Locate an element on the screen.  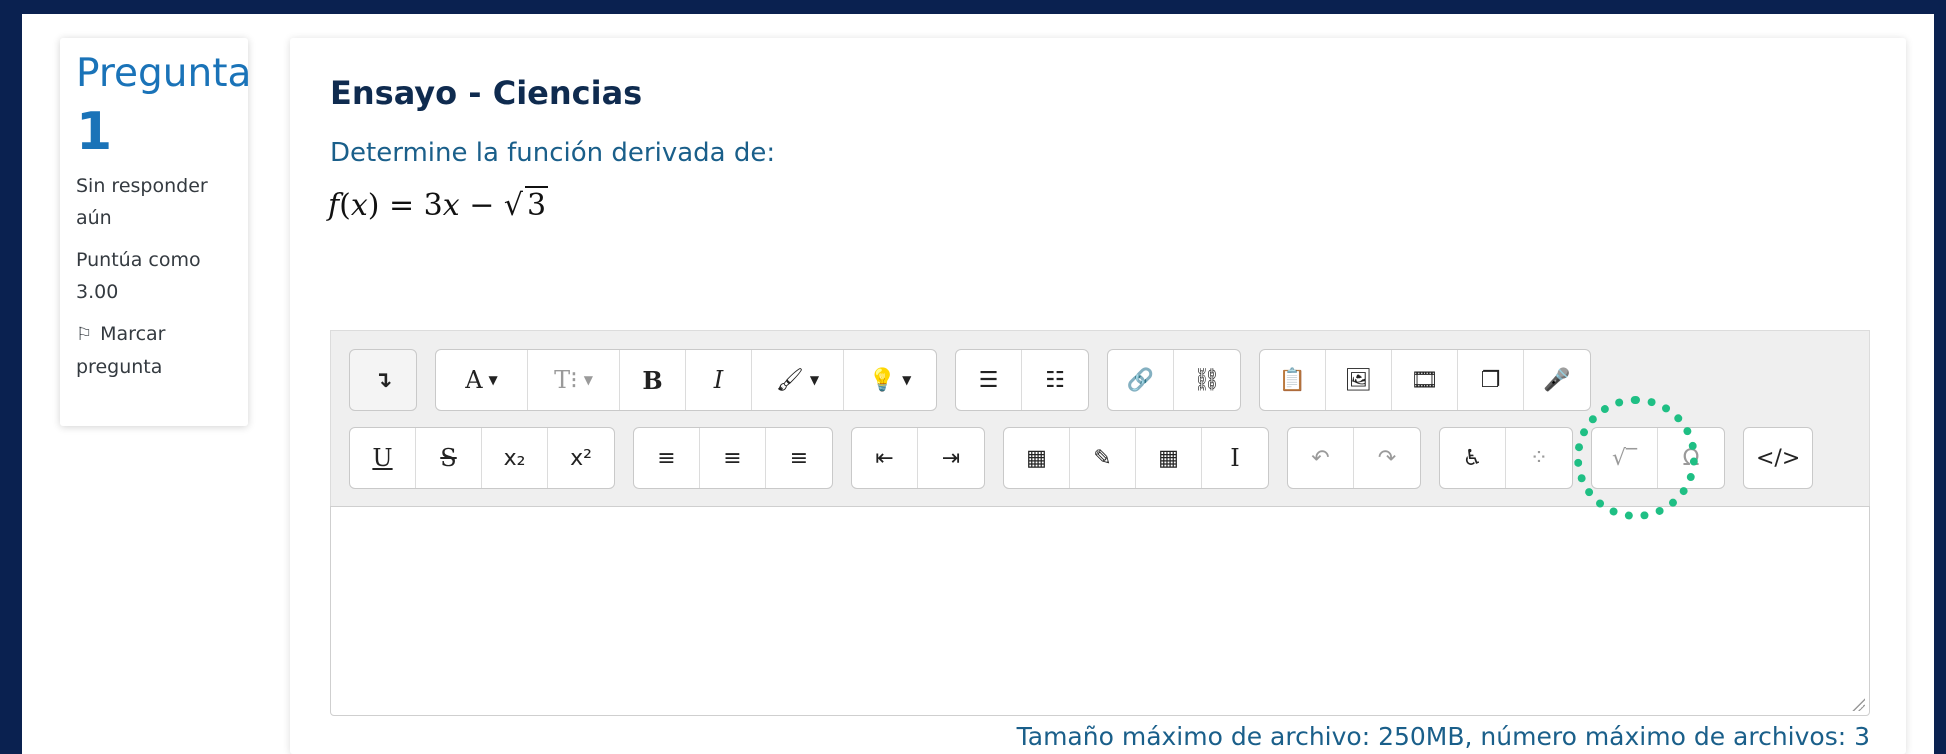
formula-minus: − √ is located at coordinates (491, 205).